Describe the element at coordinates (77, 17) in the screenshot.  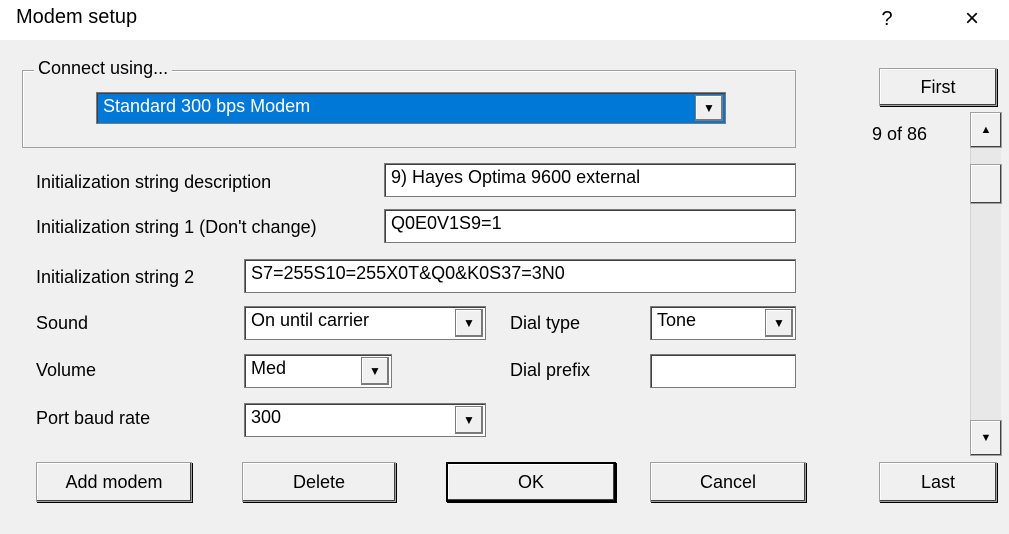
I see `dialog-title: Modem setup` at that location.